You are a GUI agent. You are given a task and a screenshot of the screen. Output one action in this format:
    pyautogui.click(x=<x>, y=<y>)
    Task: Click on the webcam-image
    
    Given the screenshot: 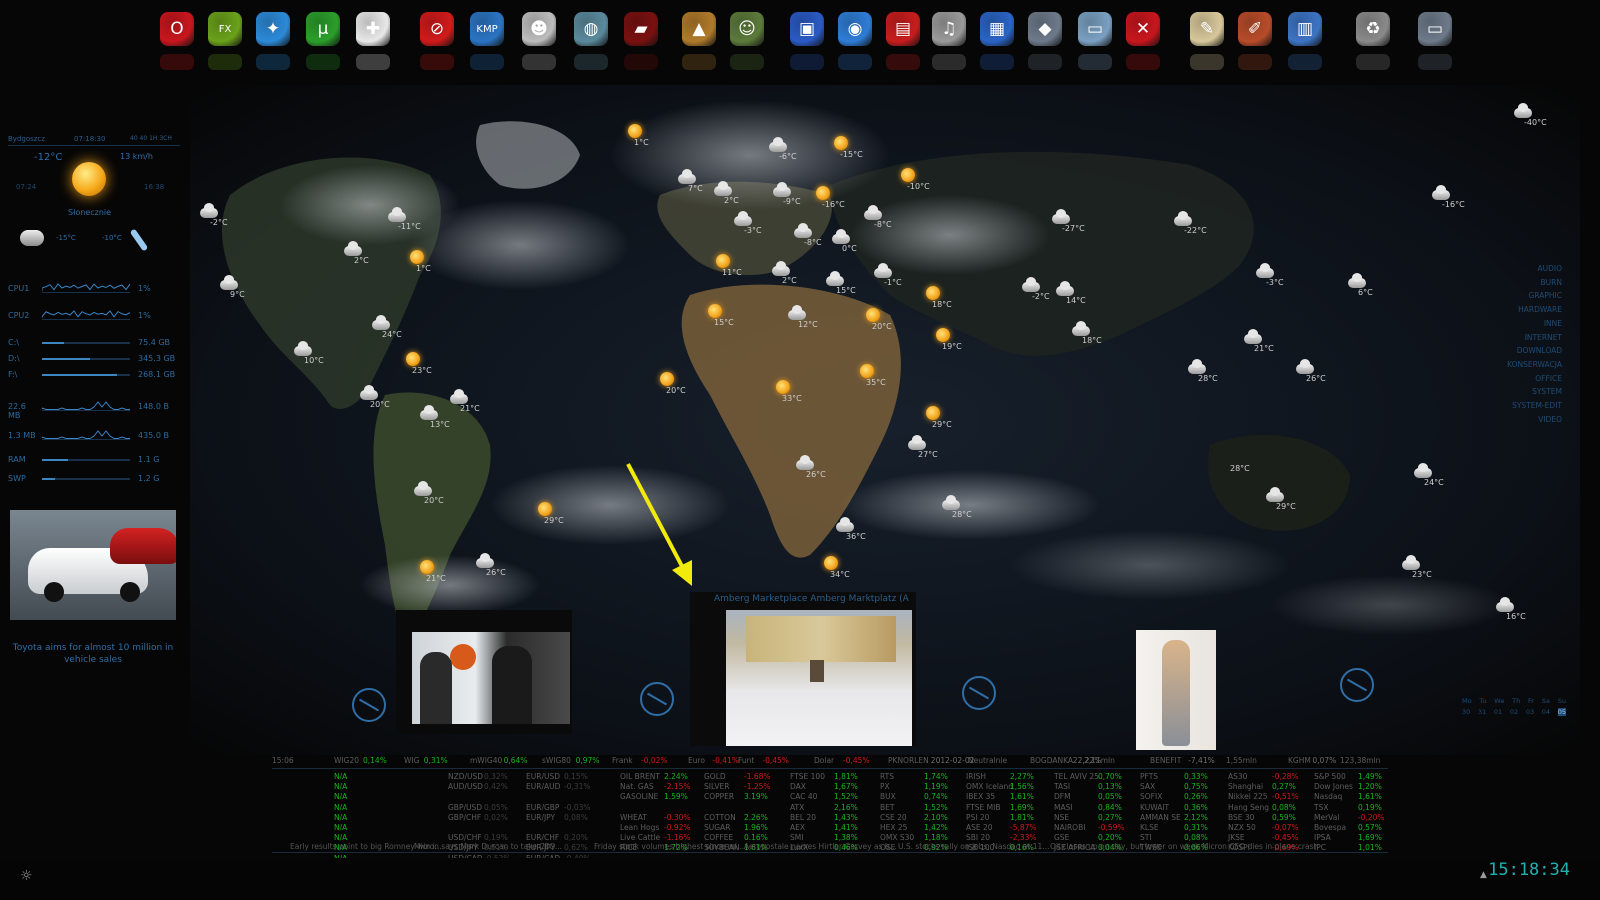 What is the action you would take?
    pyautogui.click(x=819, y=678)
    